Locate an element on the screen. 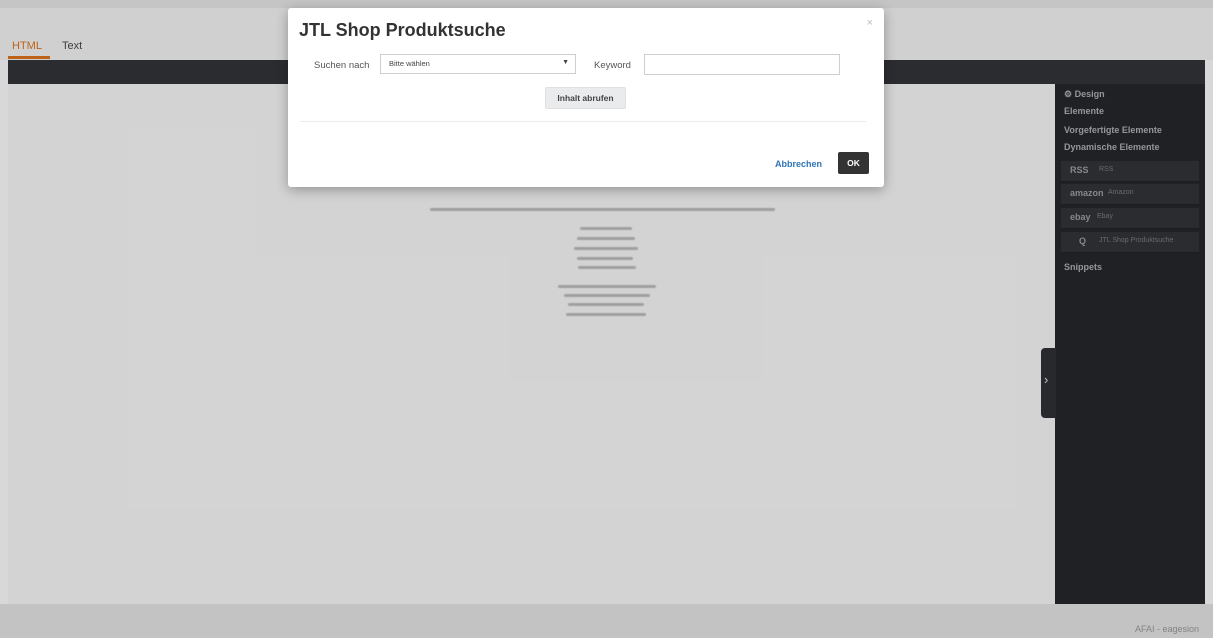  modal-title: JTL Shop Produktsuche is located at coordinates (402, 30).